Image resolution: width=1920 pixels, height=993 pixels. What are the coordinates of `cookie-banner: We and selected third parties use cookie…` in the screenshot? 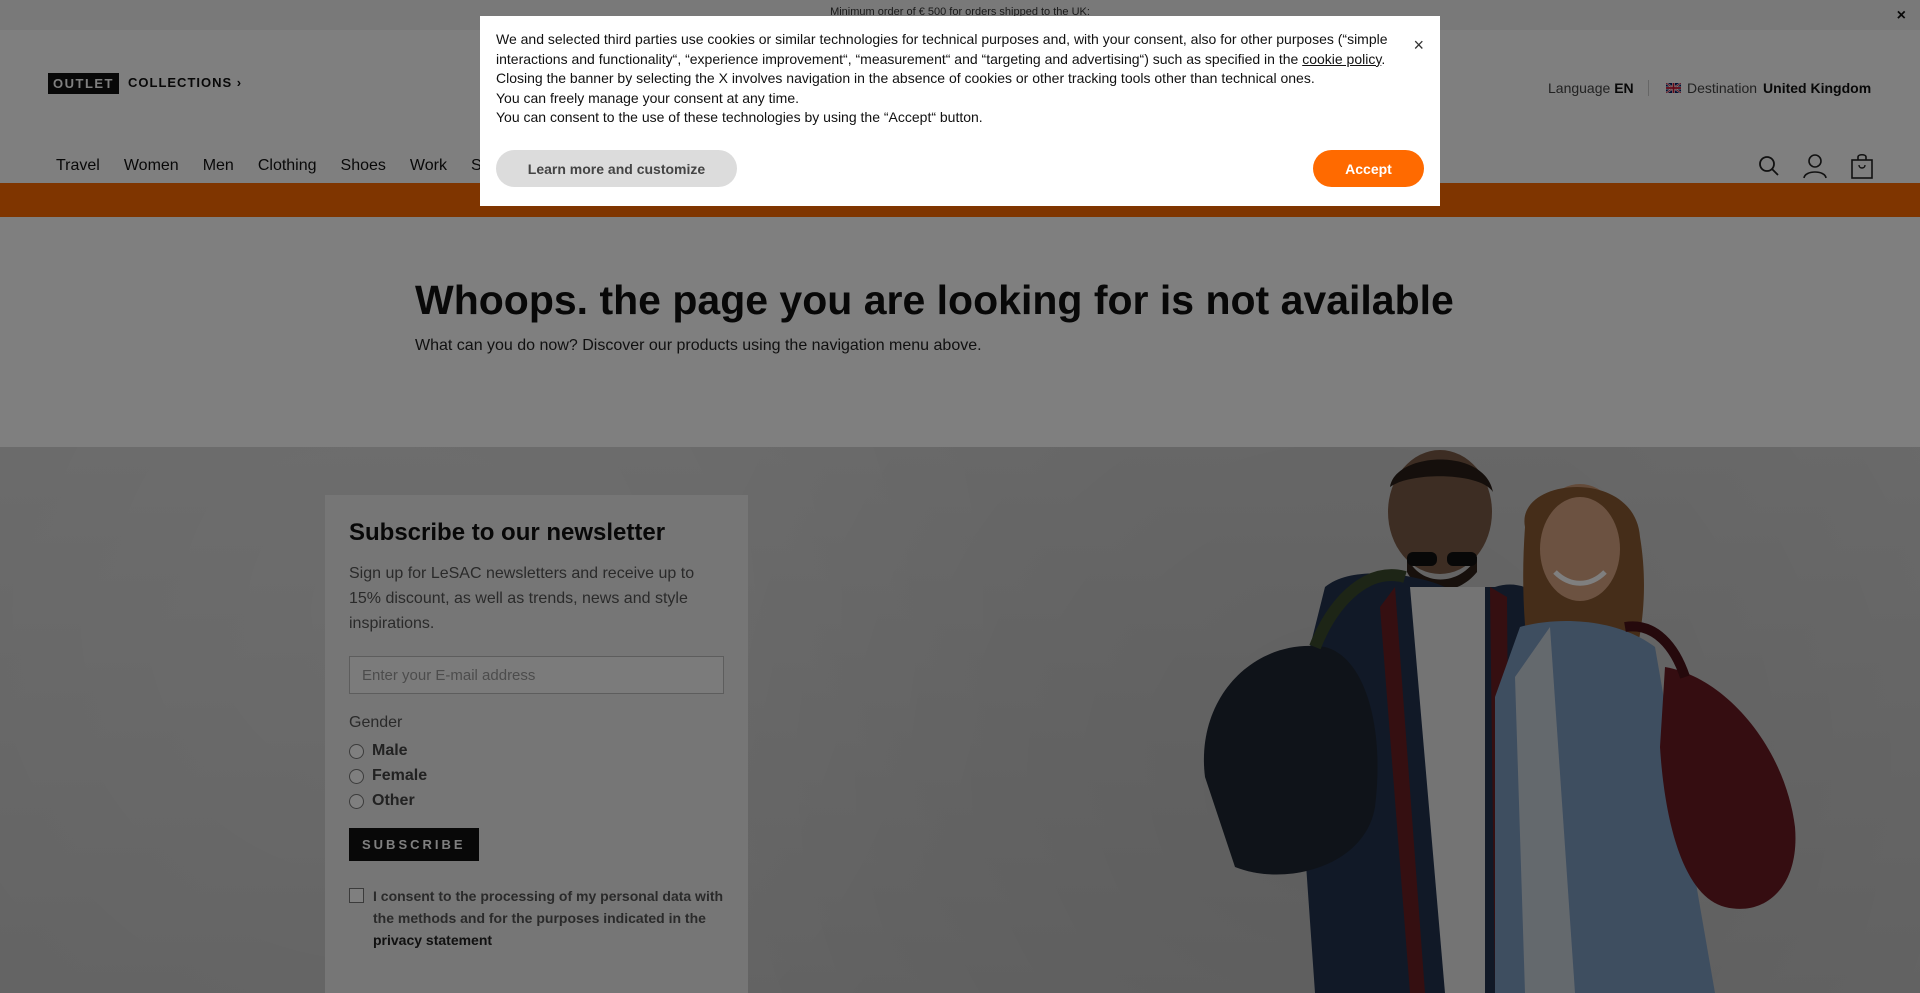 It's located at (960, 111).